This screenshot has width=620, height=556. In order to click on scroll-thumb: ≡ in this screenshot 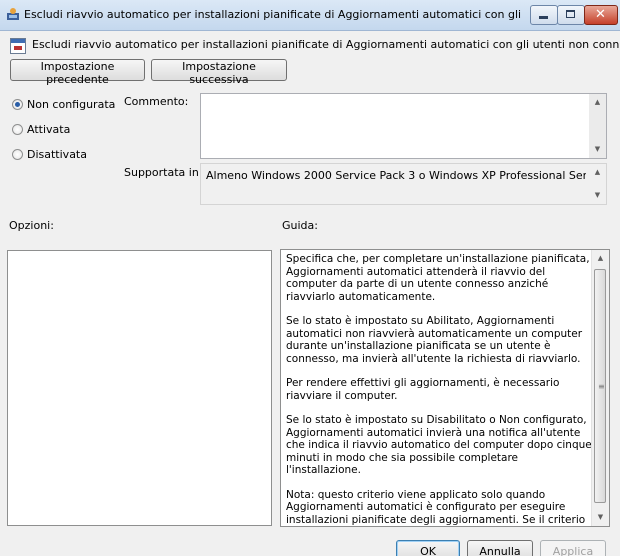, I will do `click(600, 386)`.